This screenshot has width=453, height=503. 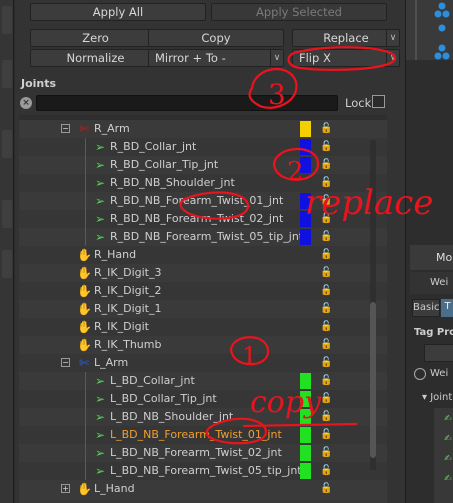 I want to click on joint-row: ➢ L_BD_Collar_jnt 🔓, so click(x=203, y=381).